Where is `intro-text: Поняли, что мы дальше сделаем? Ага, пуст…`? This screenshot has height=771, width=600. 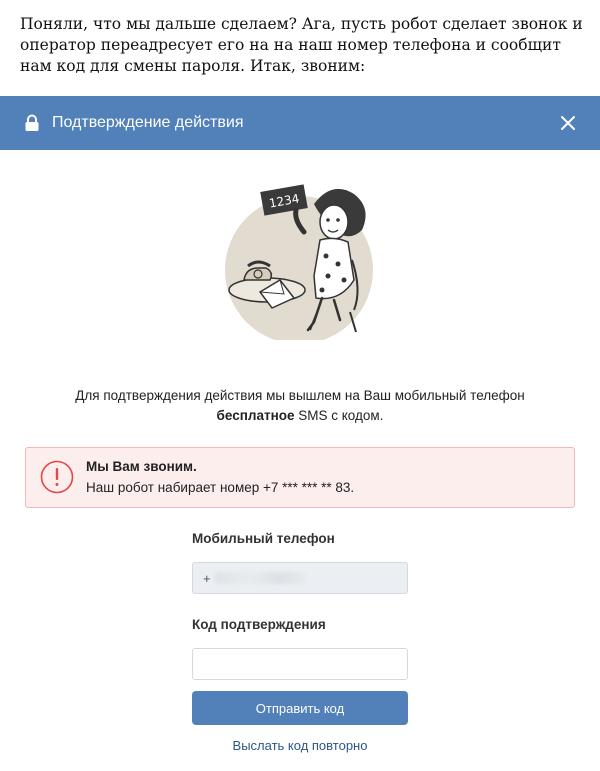 intro-text: Поняли, что мы дальше сделаем? Ага, пуст… is located at coordinates (301, 45).